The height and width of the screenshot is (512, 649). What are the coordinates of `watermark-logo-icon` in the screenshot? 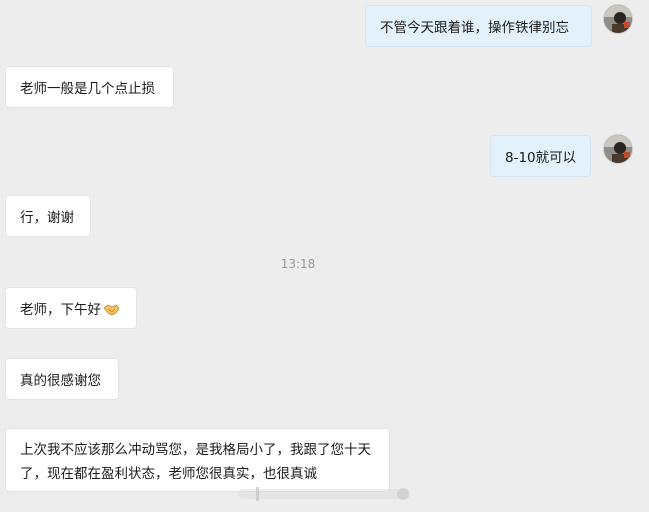 It's located at (324, 494).